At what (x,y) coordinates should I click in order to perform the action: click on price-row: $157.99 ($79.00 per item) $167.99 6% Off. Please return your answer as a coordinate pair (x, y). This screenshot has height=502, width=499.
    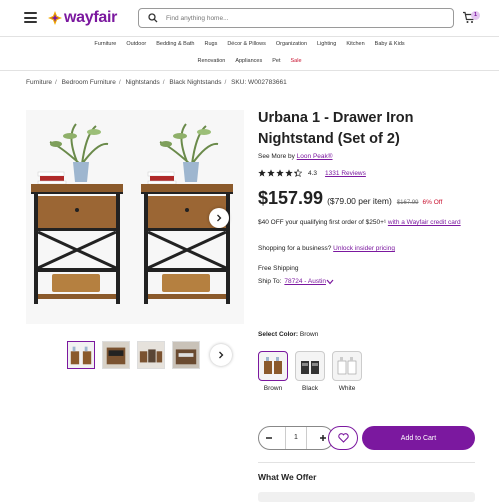
    Looking at the image, I should click on (350, 198).